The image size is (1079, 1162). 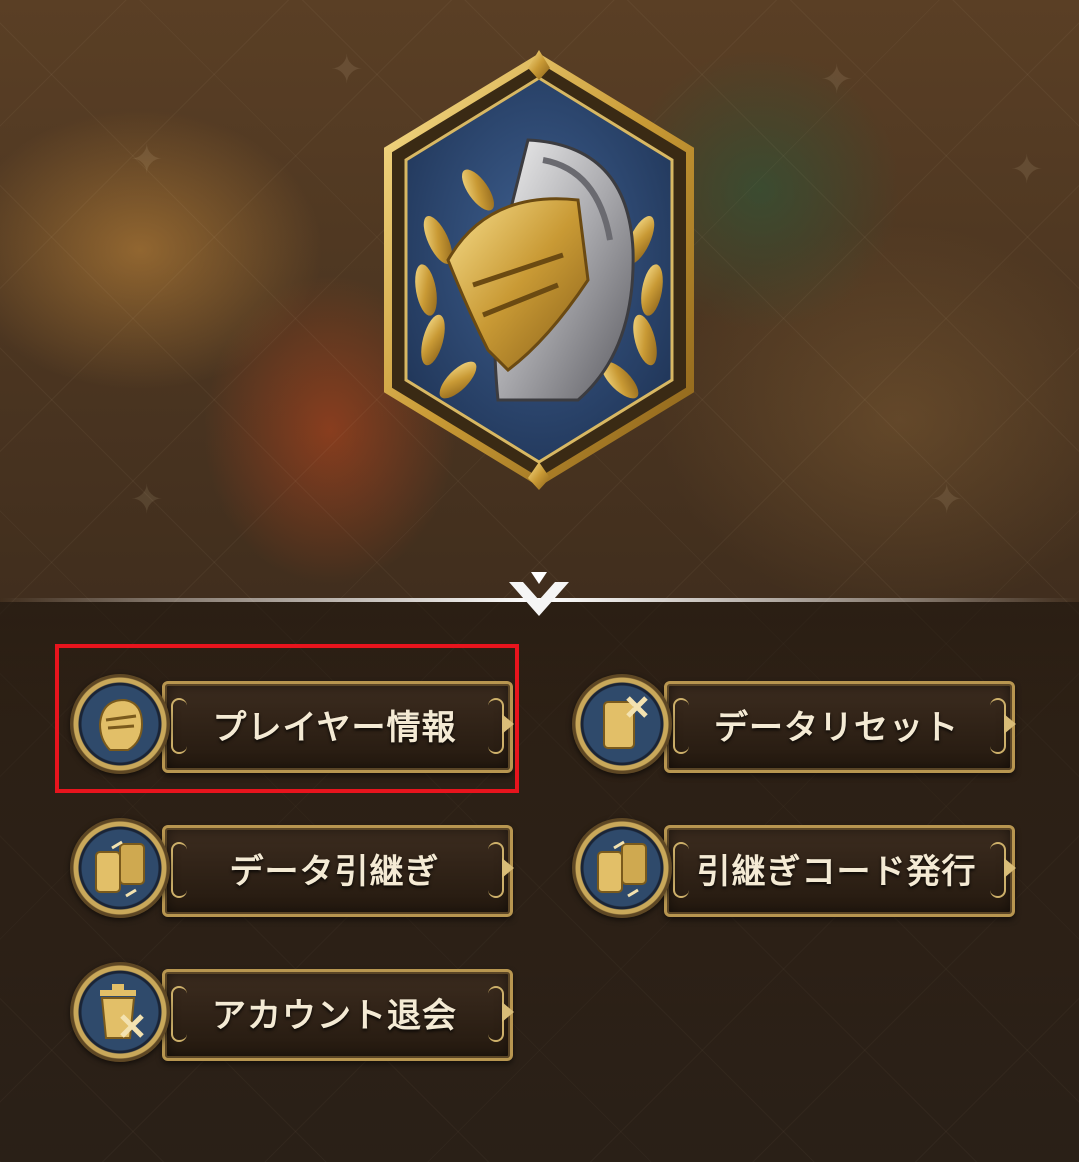 What do you see at coordinates (836, 727) in the screenshot?
I see `data-reset-label: データリセット` at bounding box center [836, 727].